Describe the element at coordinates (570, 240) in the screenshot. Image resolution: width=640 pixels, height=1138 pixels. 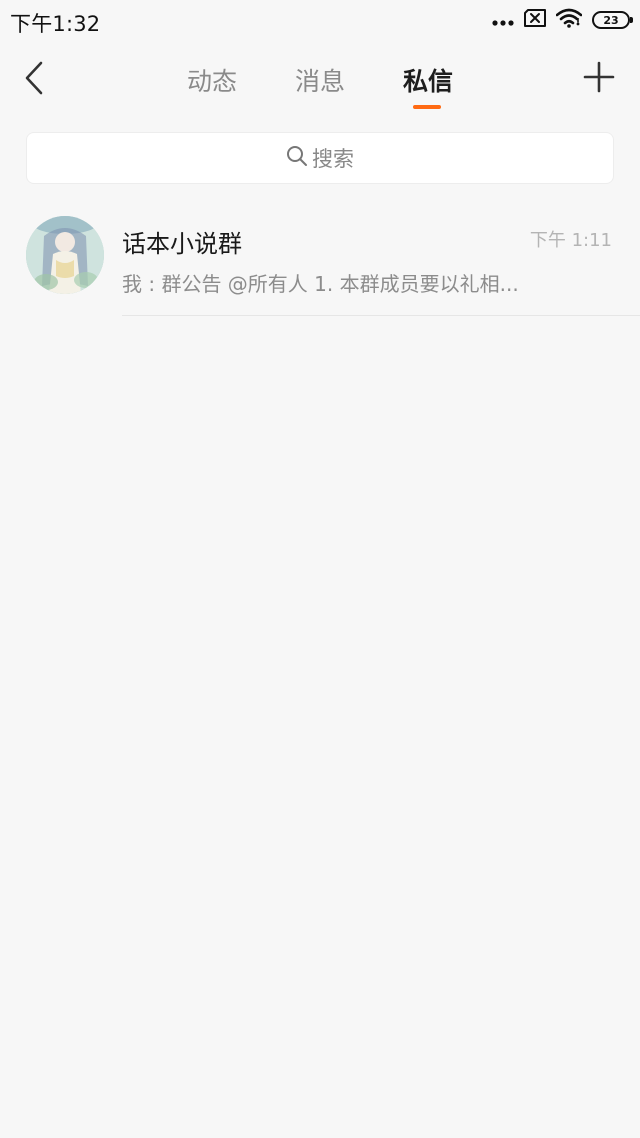
I see `conversation-time: 下午 1:11` at that location.